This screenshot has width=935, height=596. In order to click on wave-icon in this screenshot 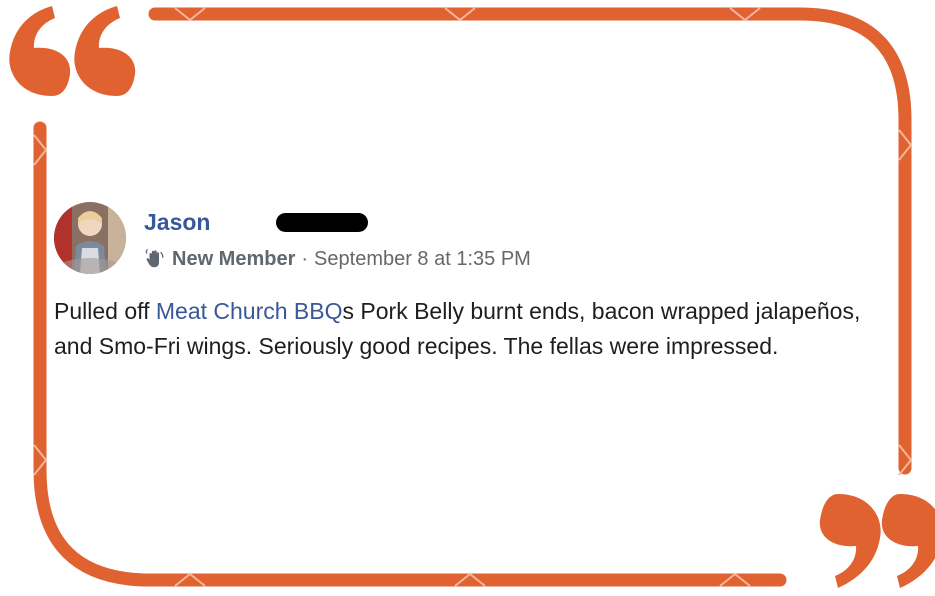, I will do `click(154, 258)`.